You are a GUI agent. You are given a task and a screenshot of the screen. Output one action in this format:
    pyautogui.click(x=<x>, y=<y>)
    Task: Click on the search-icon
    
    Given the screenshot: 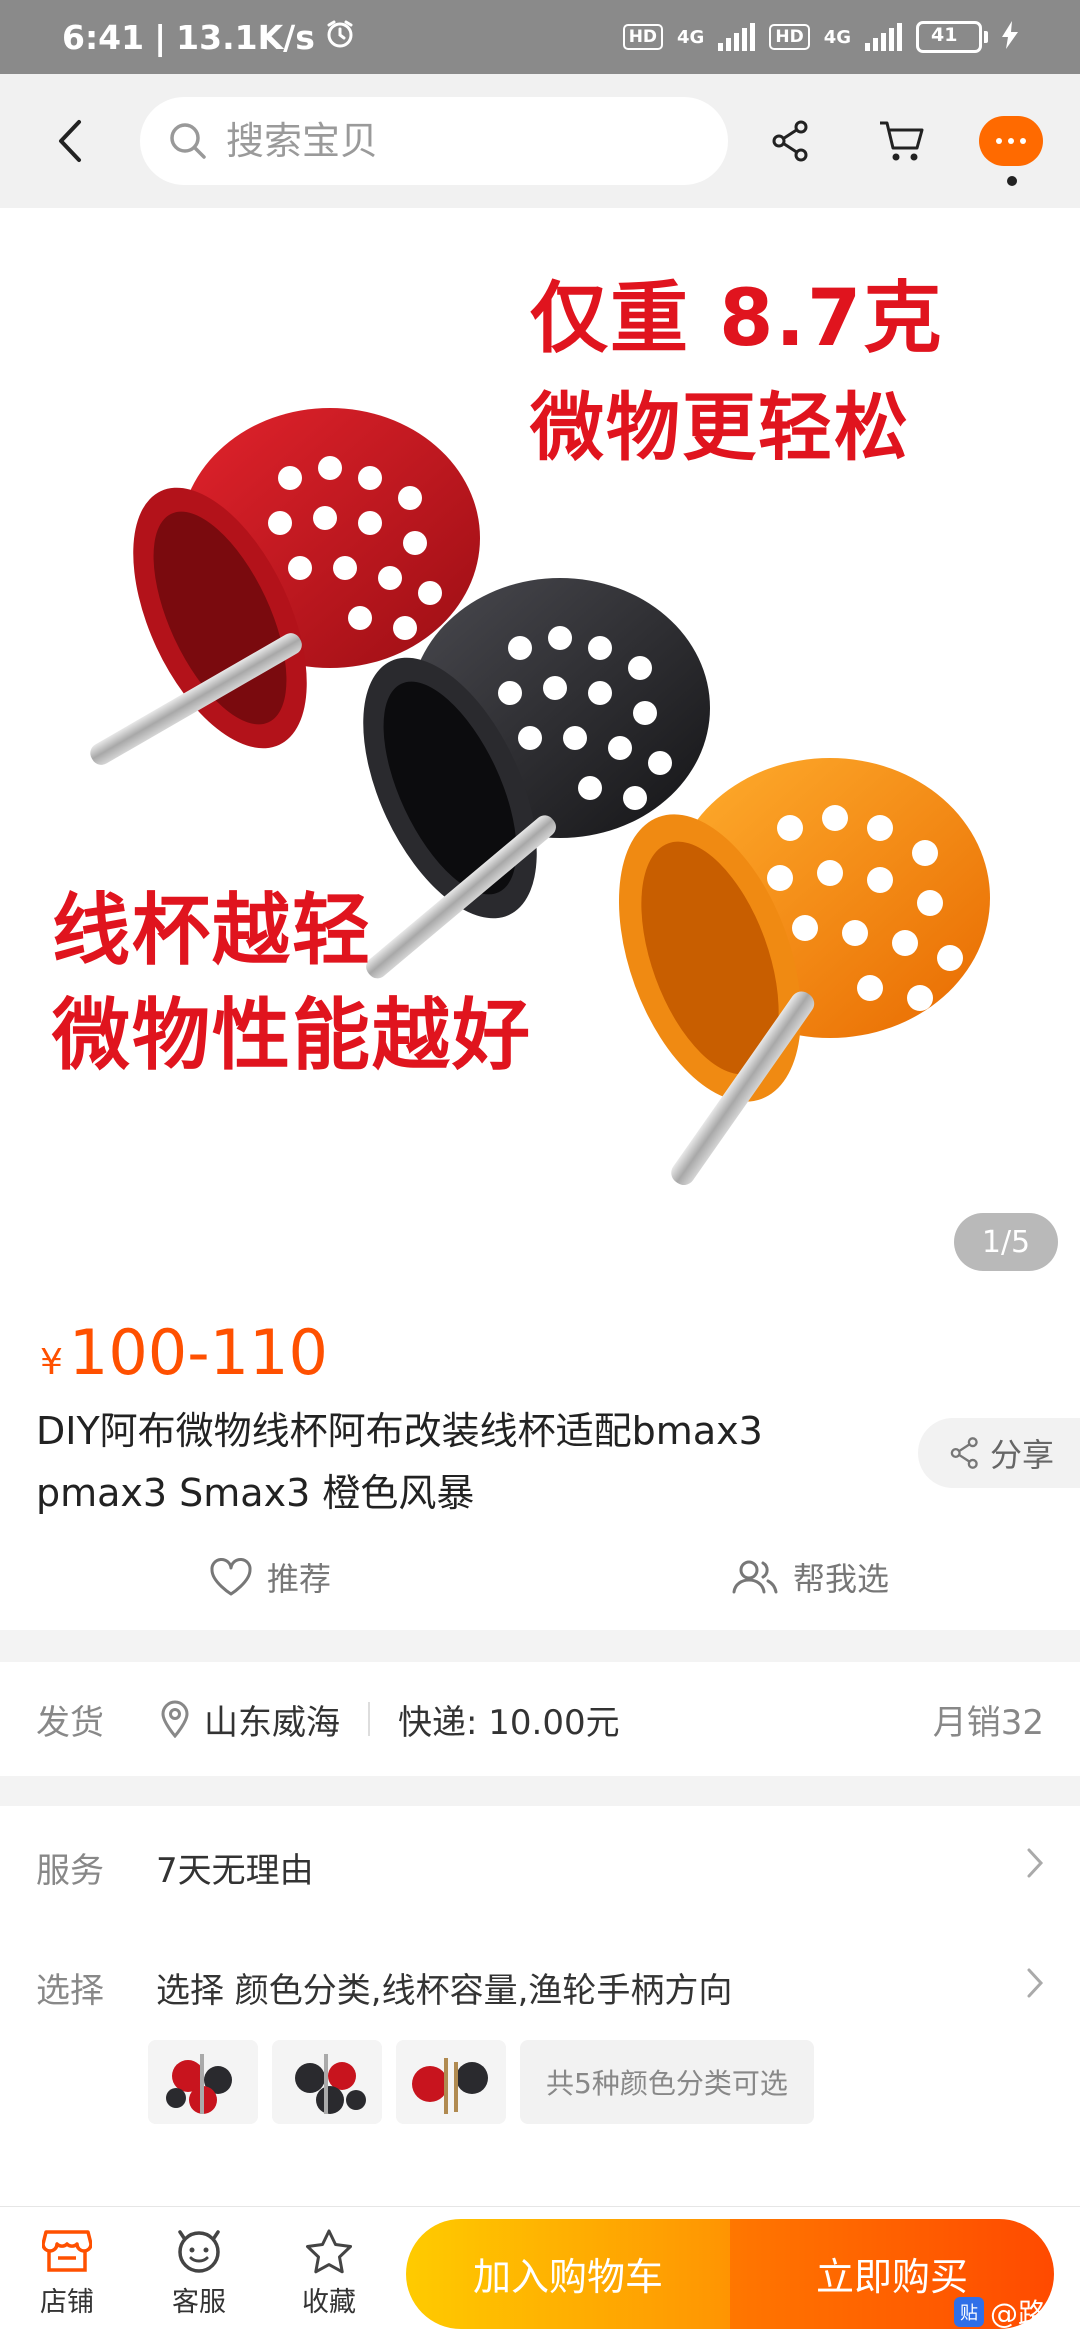 What is the action you would take?
    pyautogui.click(x=188, y=141)
    